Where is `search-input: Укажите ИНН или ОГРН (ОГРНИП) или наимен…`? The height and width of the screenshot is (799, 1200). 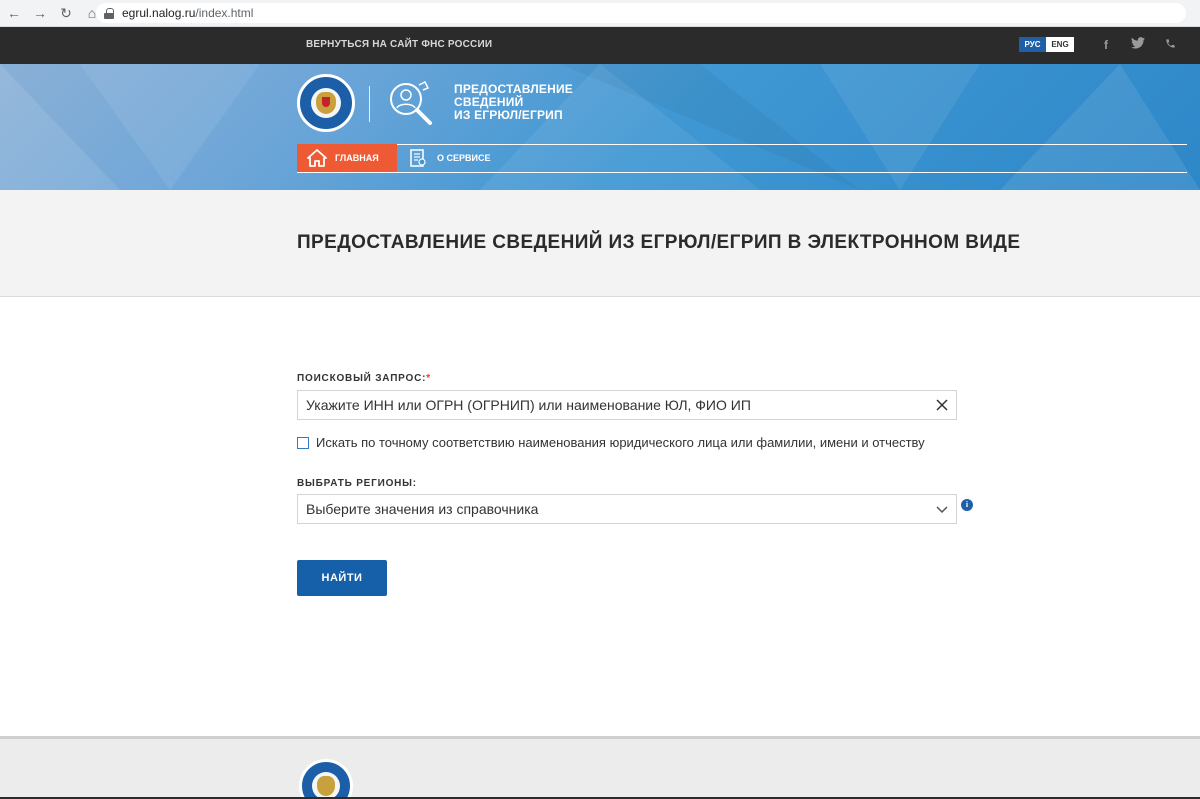
search-input: Укажите ИНН или ОГРН (ОГРНИП) или наимен… is located at coordinates (627, 405).